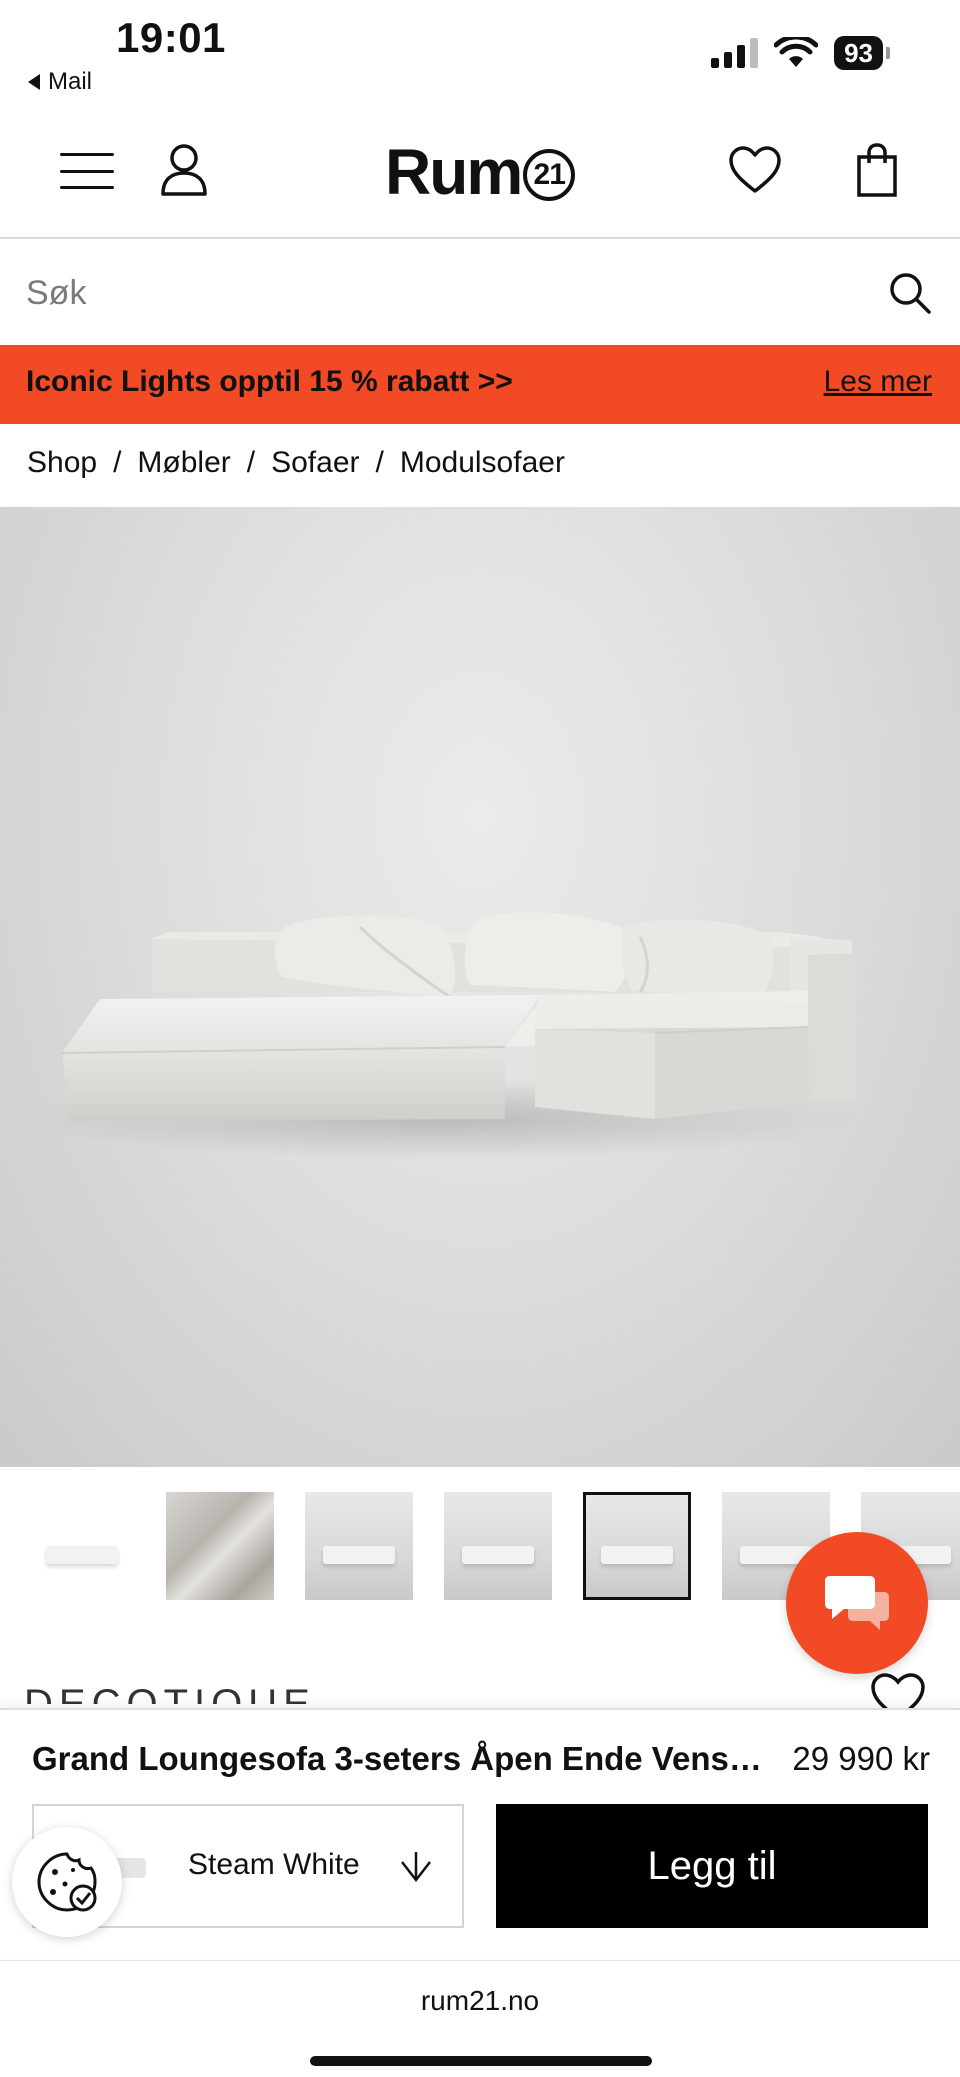 The width and height of the screenshot is (960, 2077). I want to click on breadcrumb: Shop / Møbler / Sofaer / Modulsofaer, so click(296, 463).